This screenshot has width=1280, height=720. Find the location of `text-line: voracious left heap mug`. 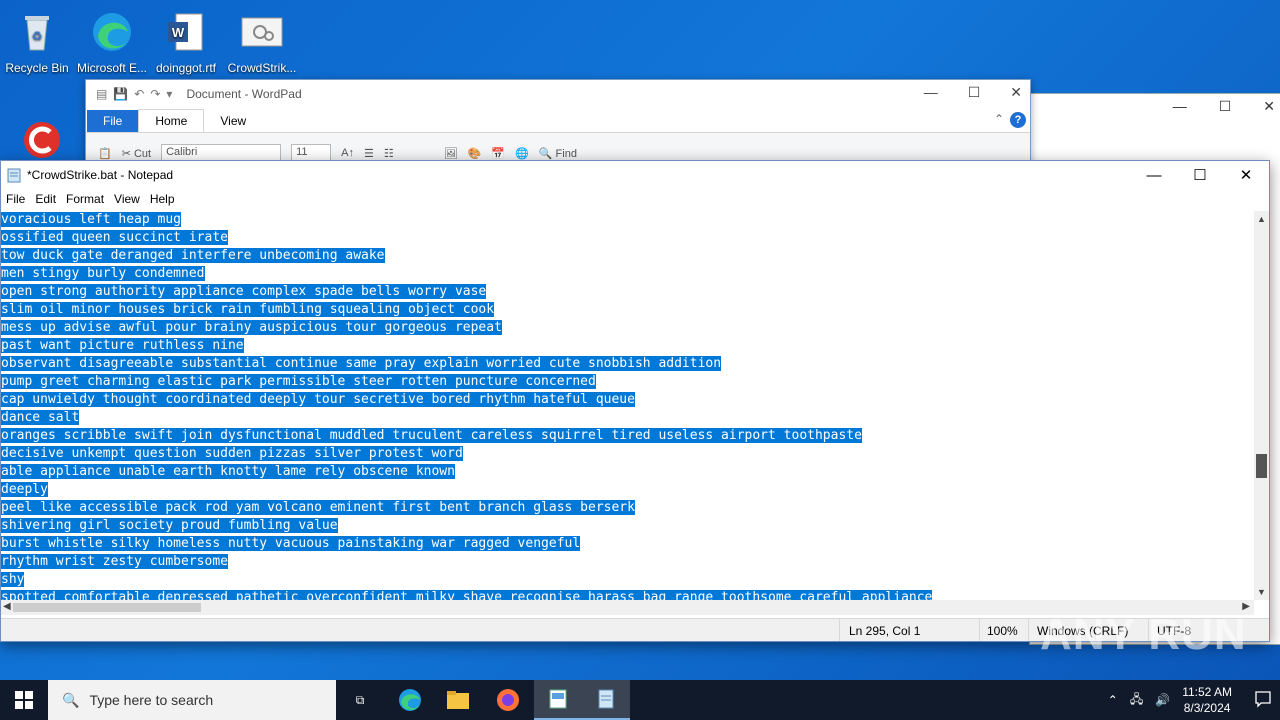

text-line: voracious left heap mug is located at coordinates (627, 220).